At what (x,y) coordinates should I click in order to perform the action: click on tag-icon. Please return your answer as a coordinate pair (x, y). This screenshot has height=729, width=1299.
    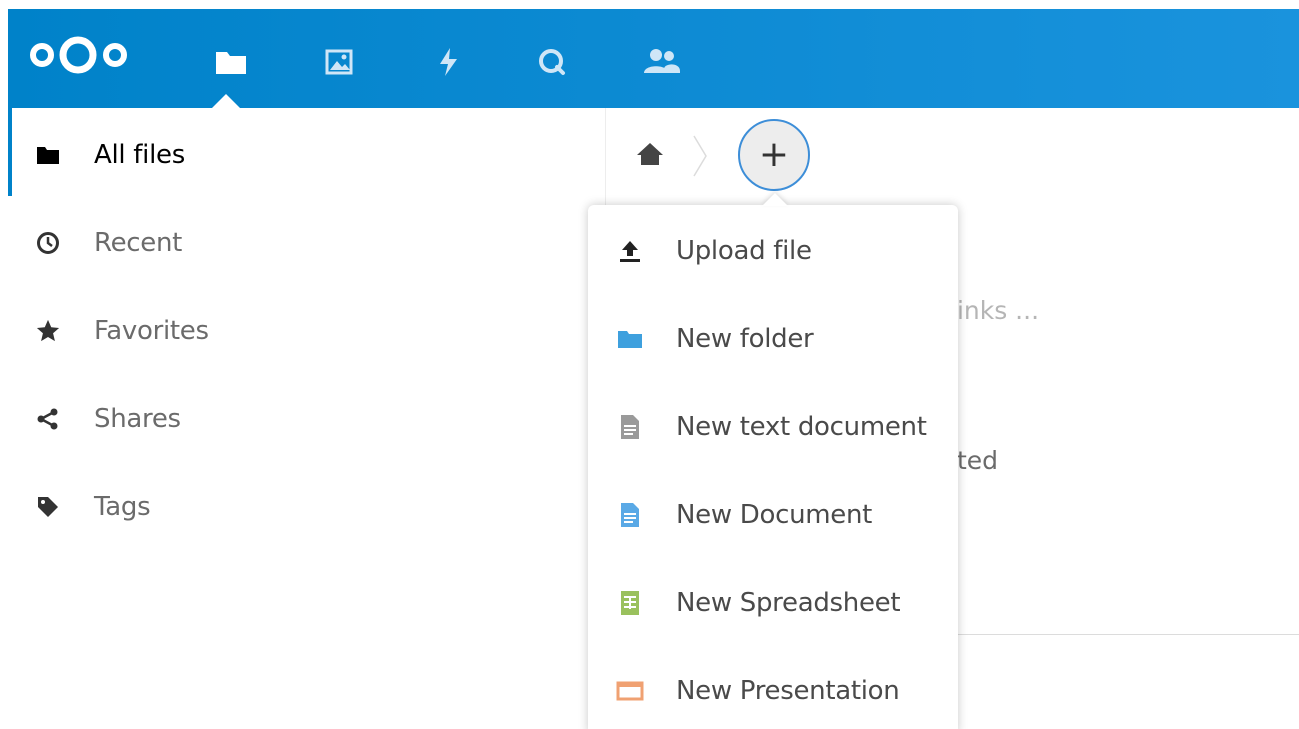
    Looking at the image, I should click on (48, 507).